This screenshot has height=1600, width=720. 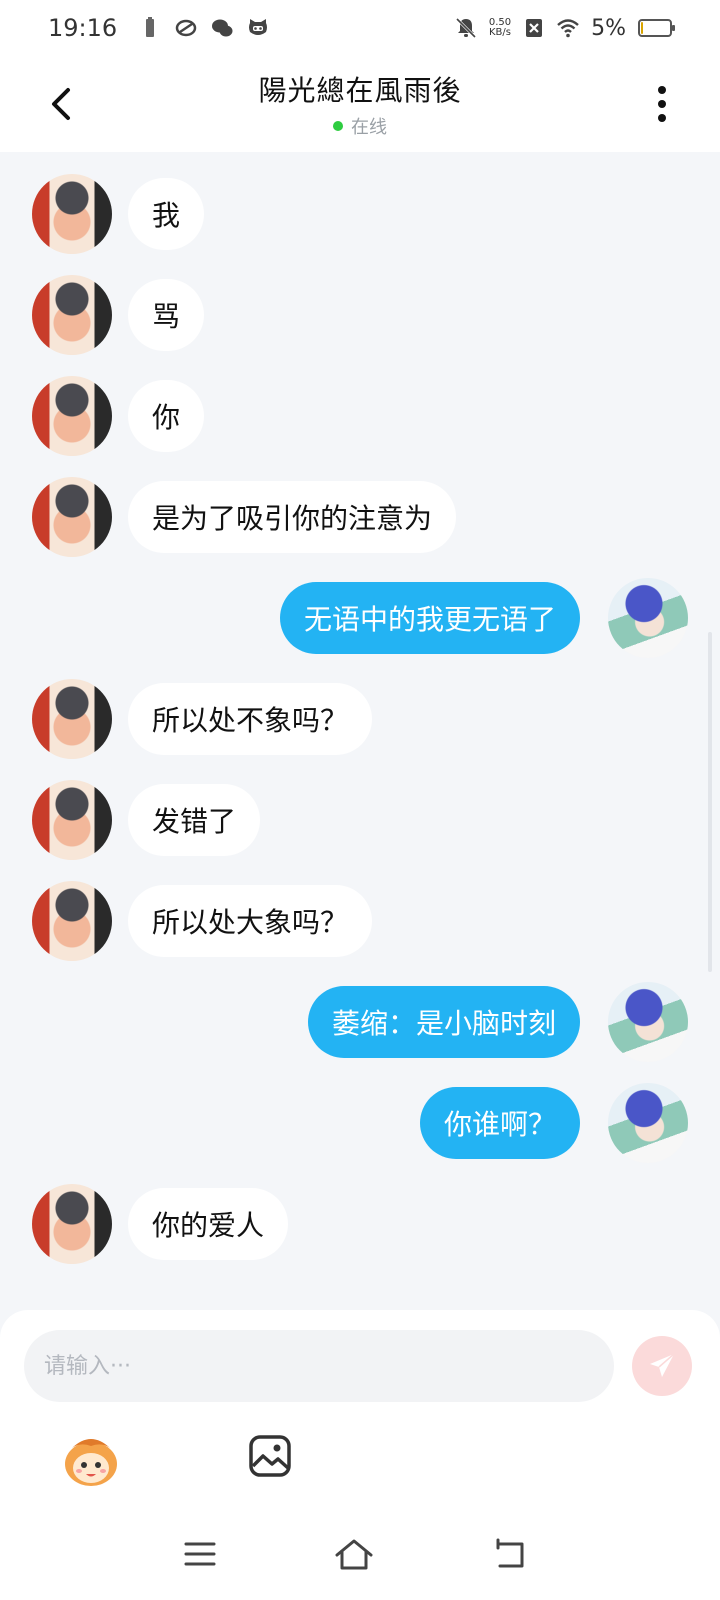 What do you see at coordinates (360, 820) in the screenshot?
I see `message-row: 发错了` at bounding box center [360, 820].